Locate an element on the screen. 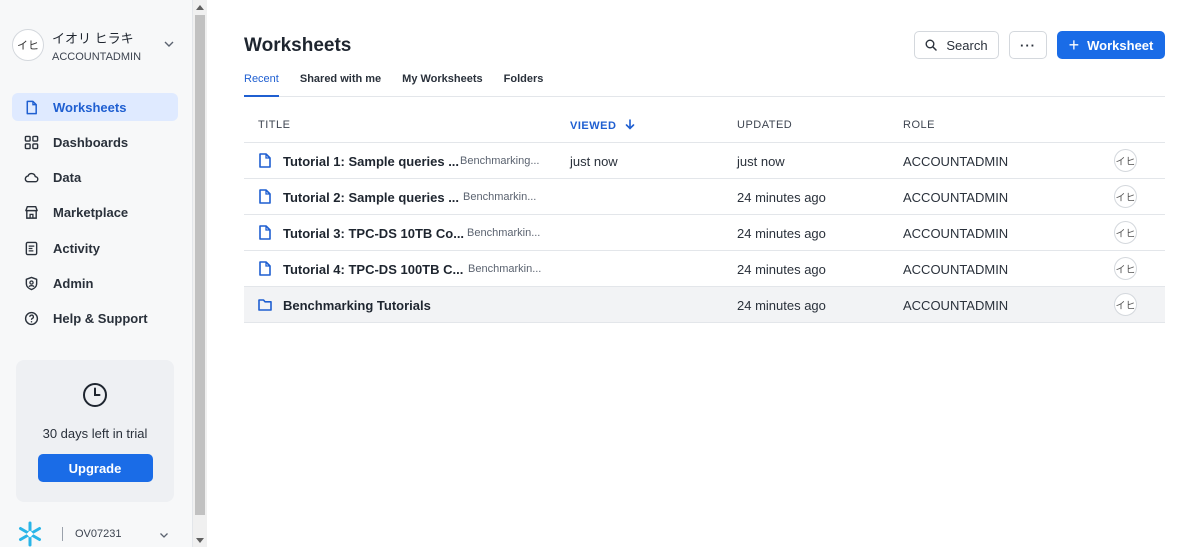 This screenshot has height=547, width=1200. sidebar-item-label: Marketplace is located at coordinates (91, 213).